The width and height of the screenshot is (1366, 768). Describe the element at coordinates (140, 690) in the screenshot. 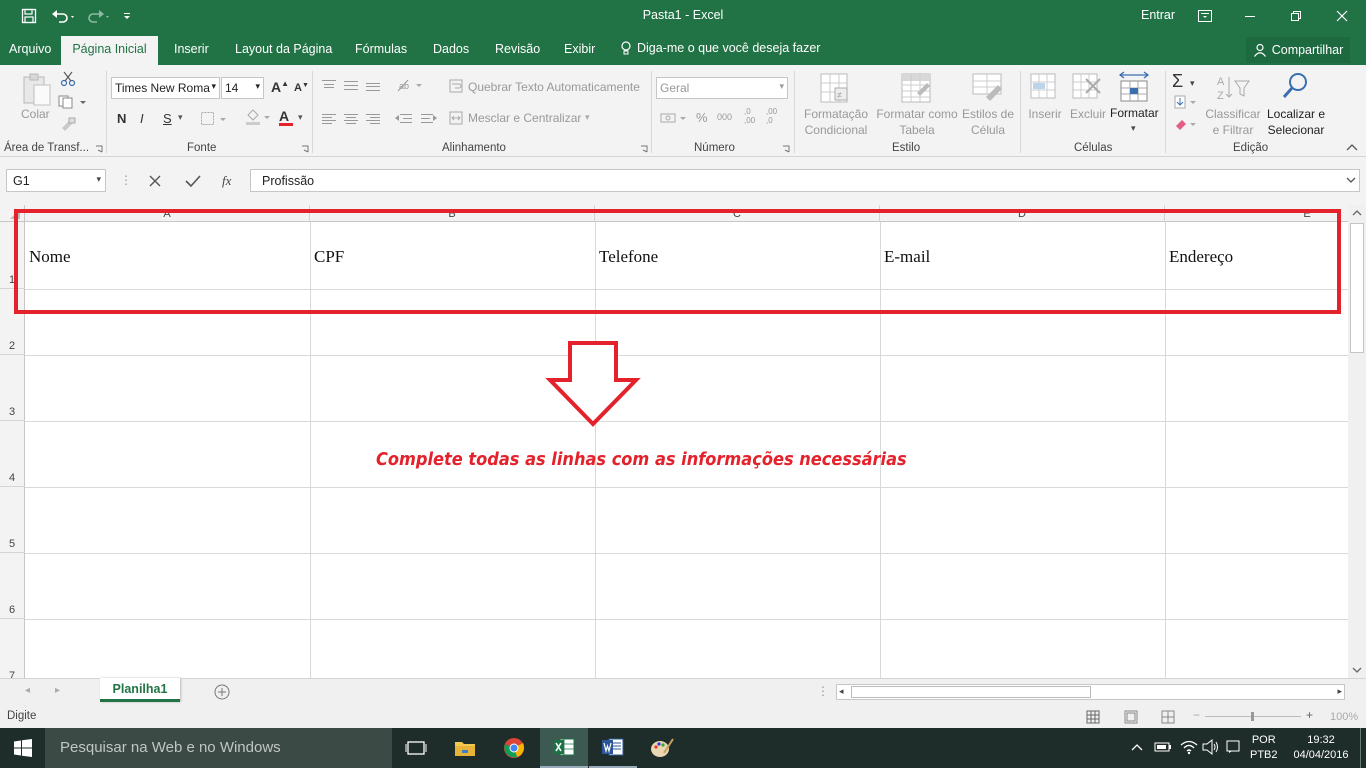

I see `sheet-tab-planilha1: Planilha1` at that location.